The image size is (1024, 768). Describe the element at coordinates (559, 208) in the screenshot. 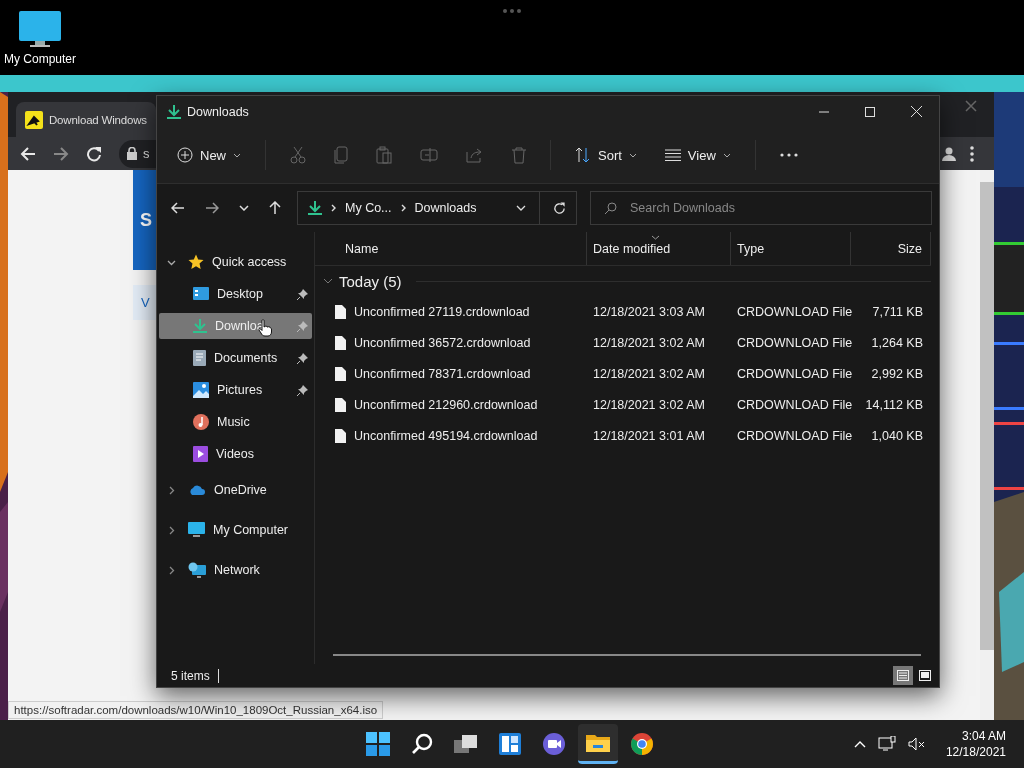

I see `refresh-icon` at that location.